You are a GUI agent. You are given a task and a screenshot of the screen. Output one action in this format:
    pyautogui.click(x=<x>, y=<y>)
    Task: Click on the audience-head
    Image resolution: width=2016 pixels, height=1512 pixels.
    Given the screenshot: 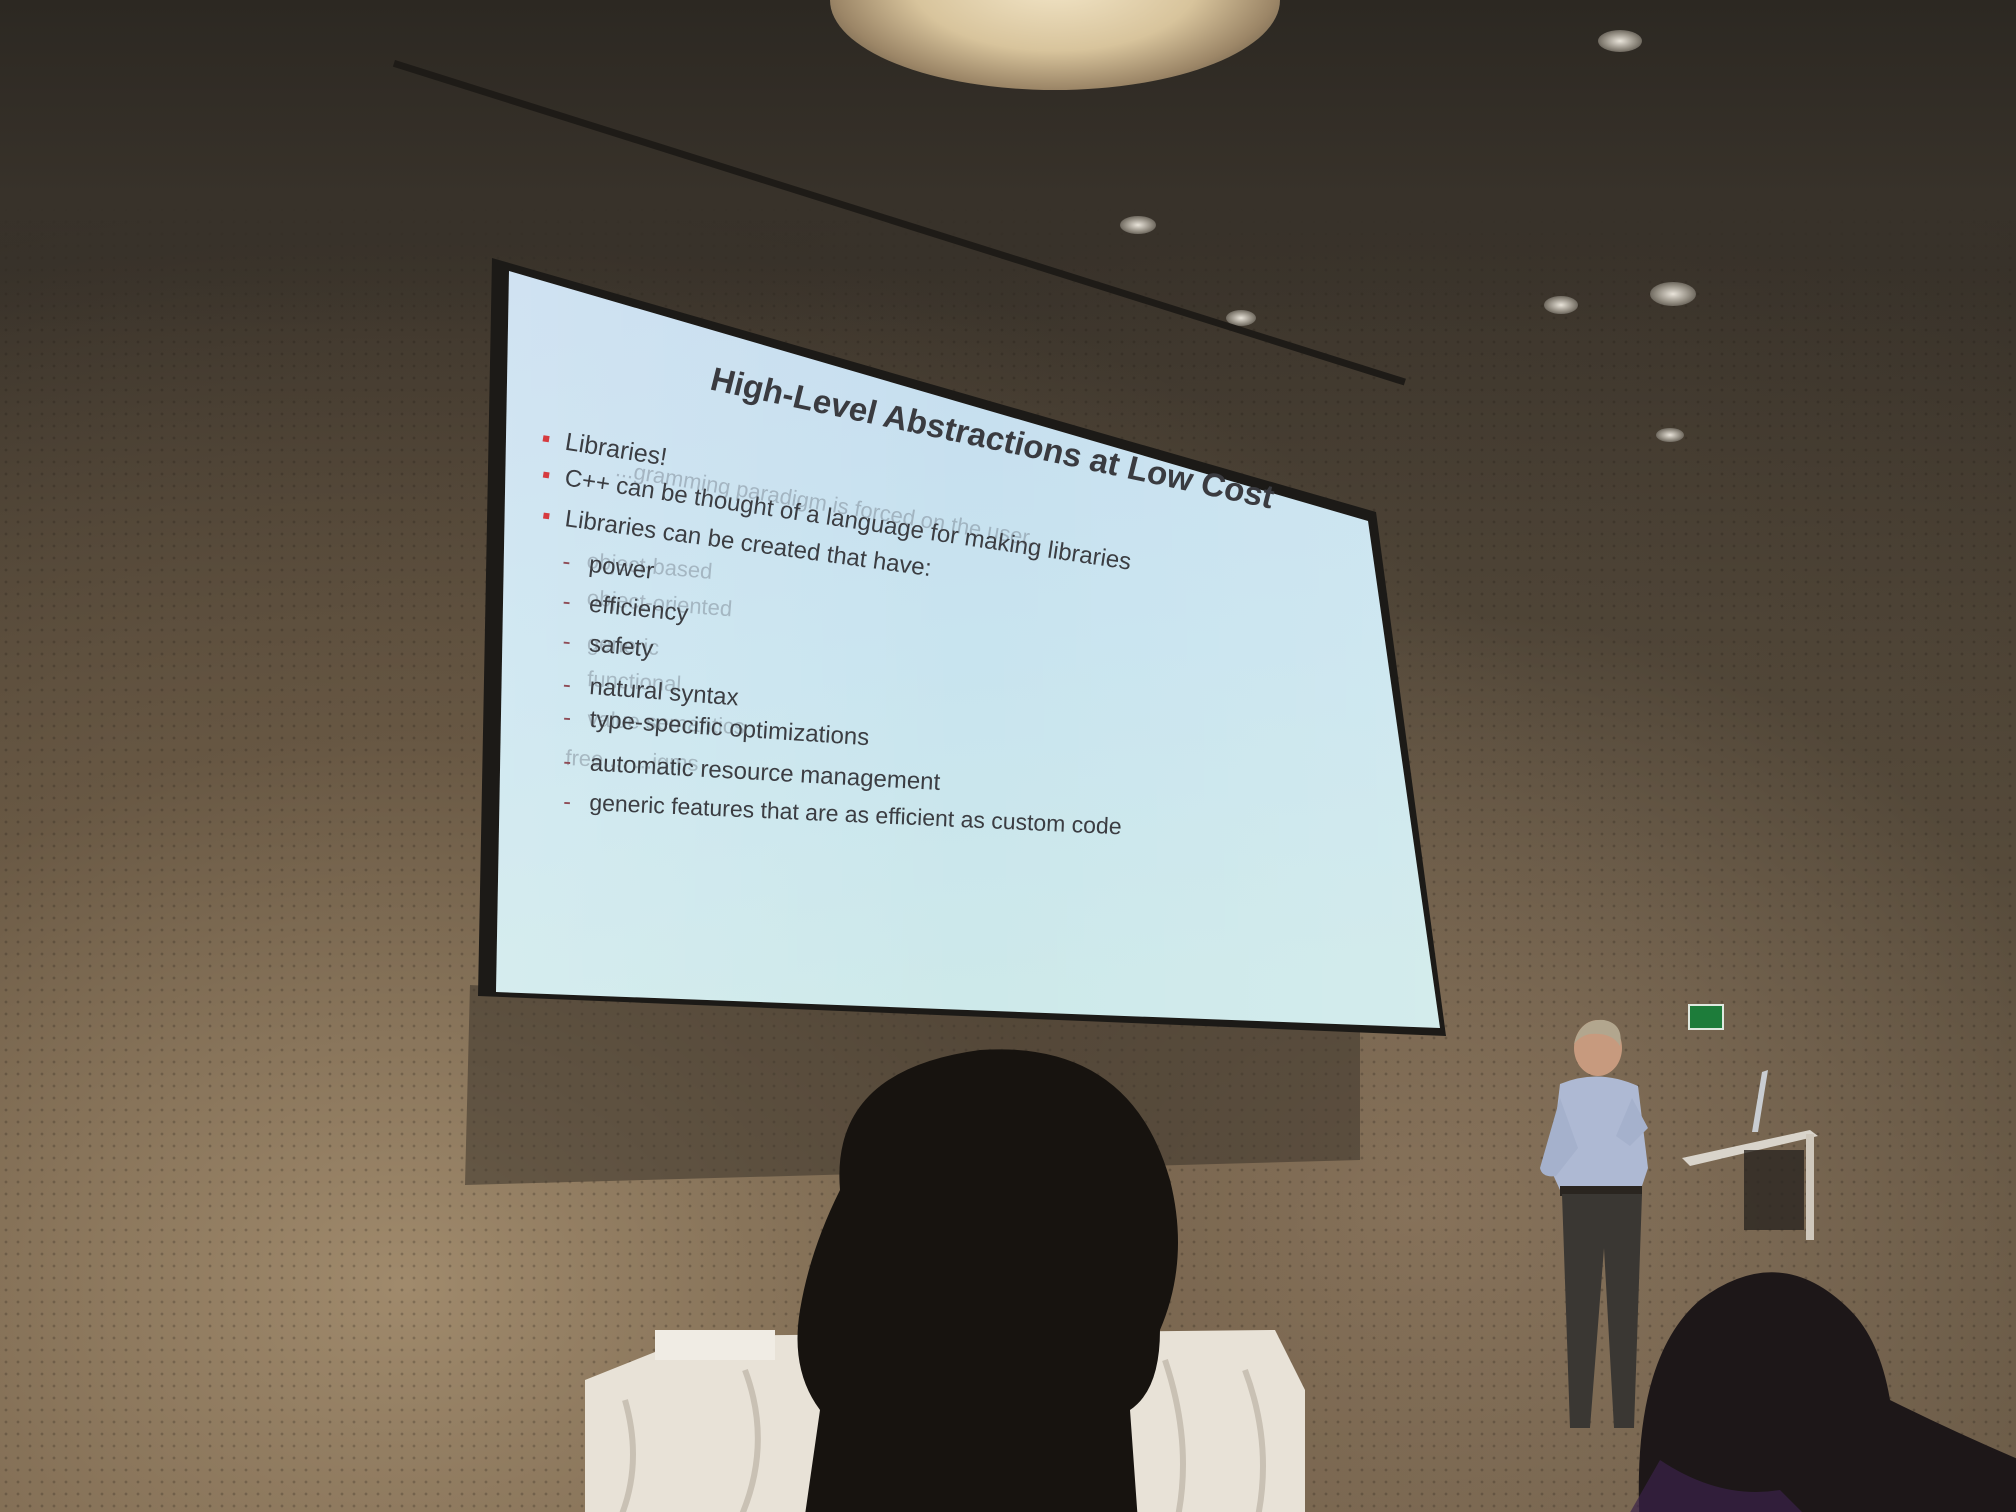 What is the action you would take?
    pyautogui.click(x=987, y=1280)
    